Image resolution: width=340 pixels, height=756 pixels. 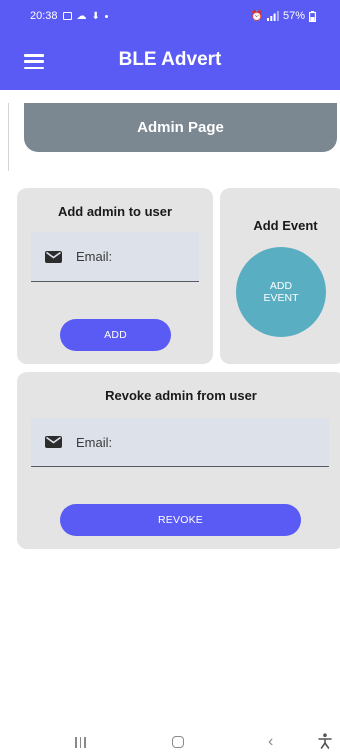 I want to click on gallery-notification-icon, so click(x=67, y=16).